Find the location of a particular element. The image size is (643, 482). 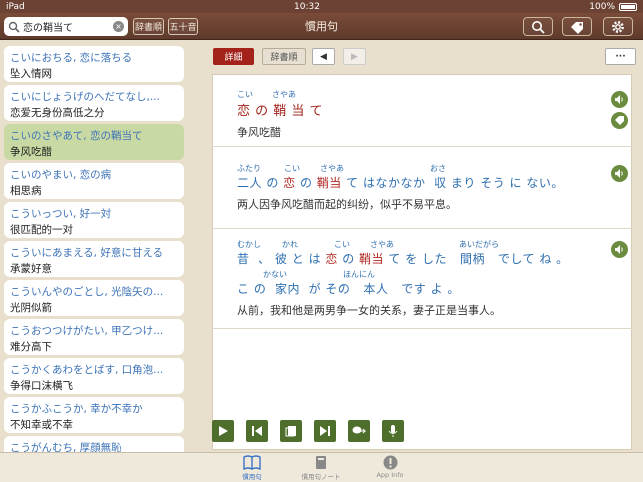

skip-forward-icon is located at coordinates (325, 431).